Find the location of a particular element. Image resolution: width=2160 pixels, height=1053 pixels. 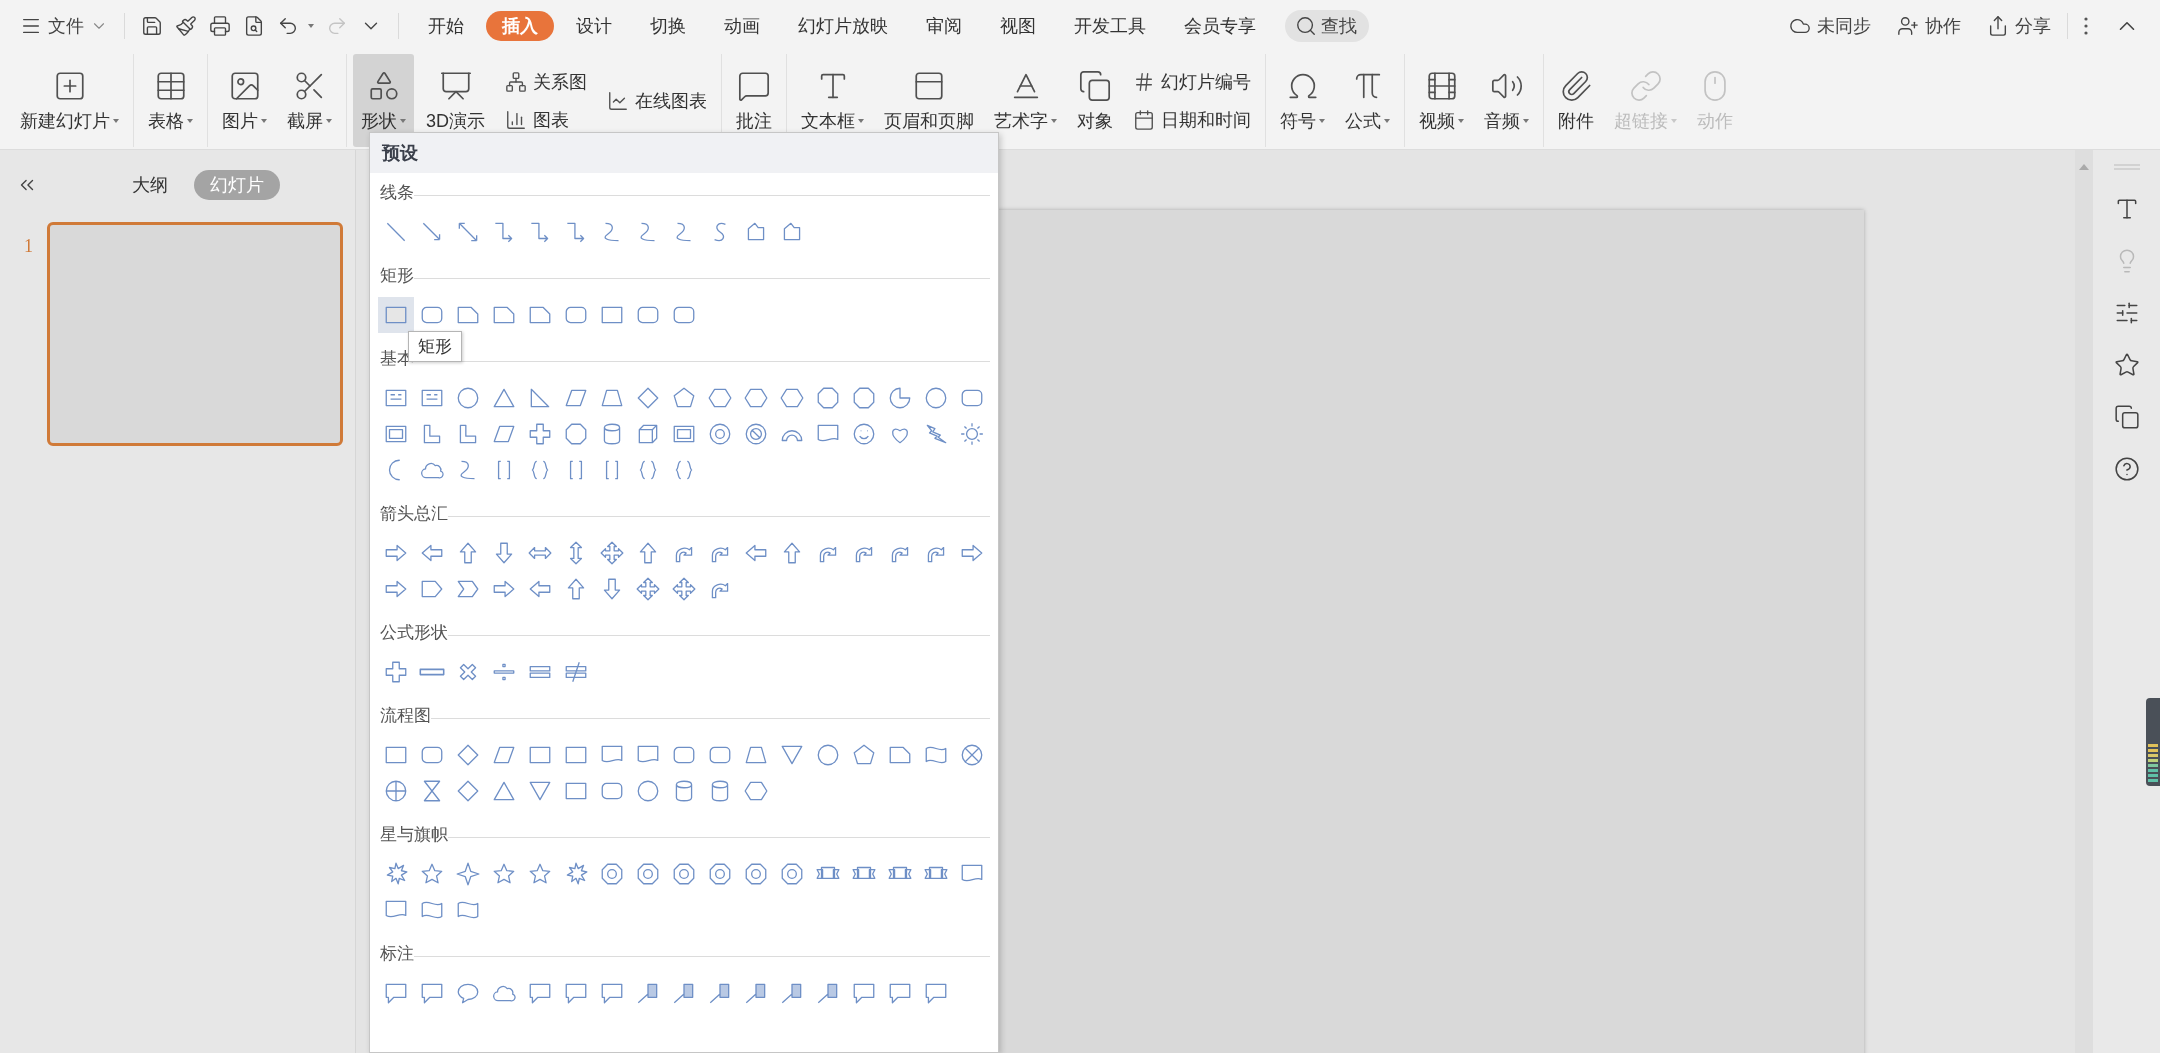

ribbon-tab: 设计 is located at coordinates (594, 26).